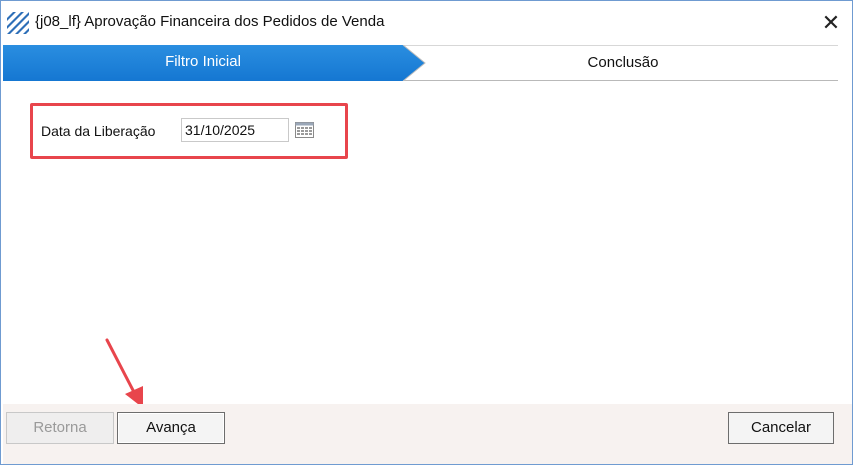 The height and width of the screenshot is (465, 853). I want to click on wizard-steps: Filtro Inicial Conclusão, so click(420, 63).